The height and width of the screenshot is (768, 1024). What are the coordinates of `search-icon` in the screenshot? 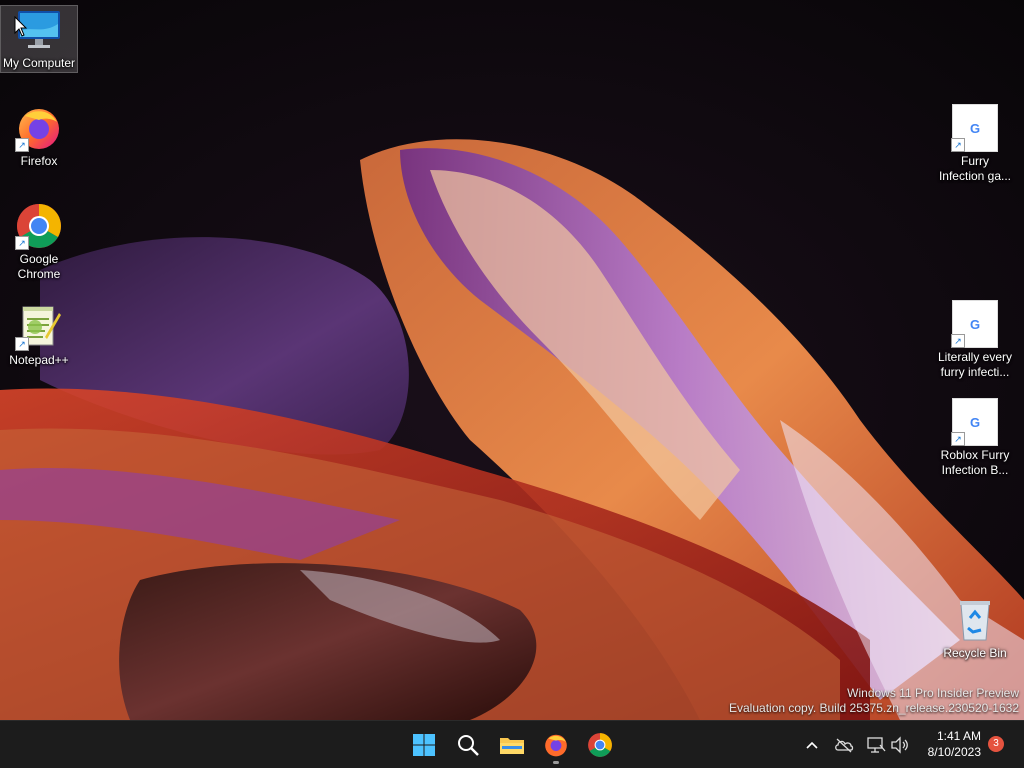 It's located at (468, 745).